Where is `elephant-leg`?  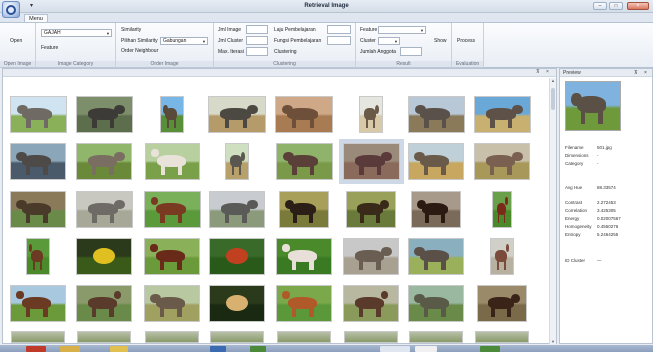 elephant-leg is located at coordinates (600, 117).